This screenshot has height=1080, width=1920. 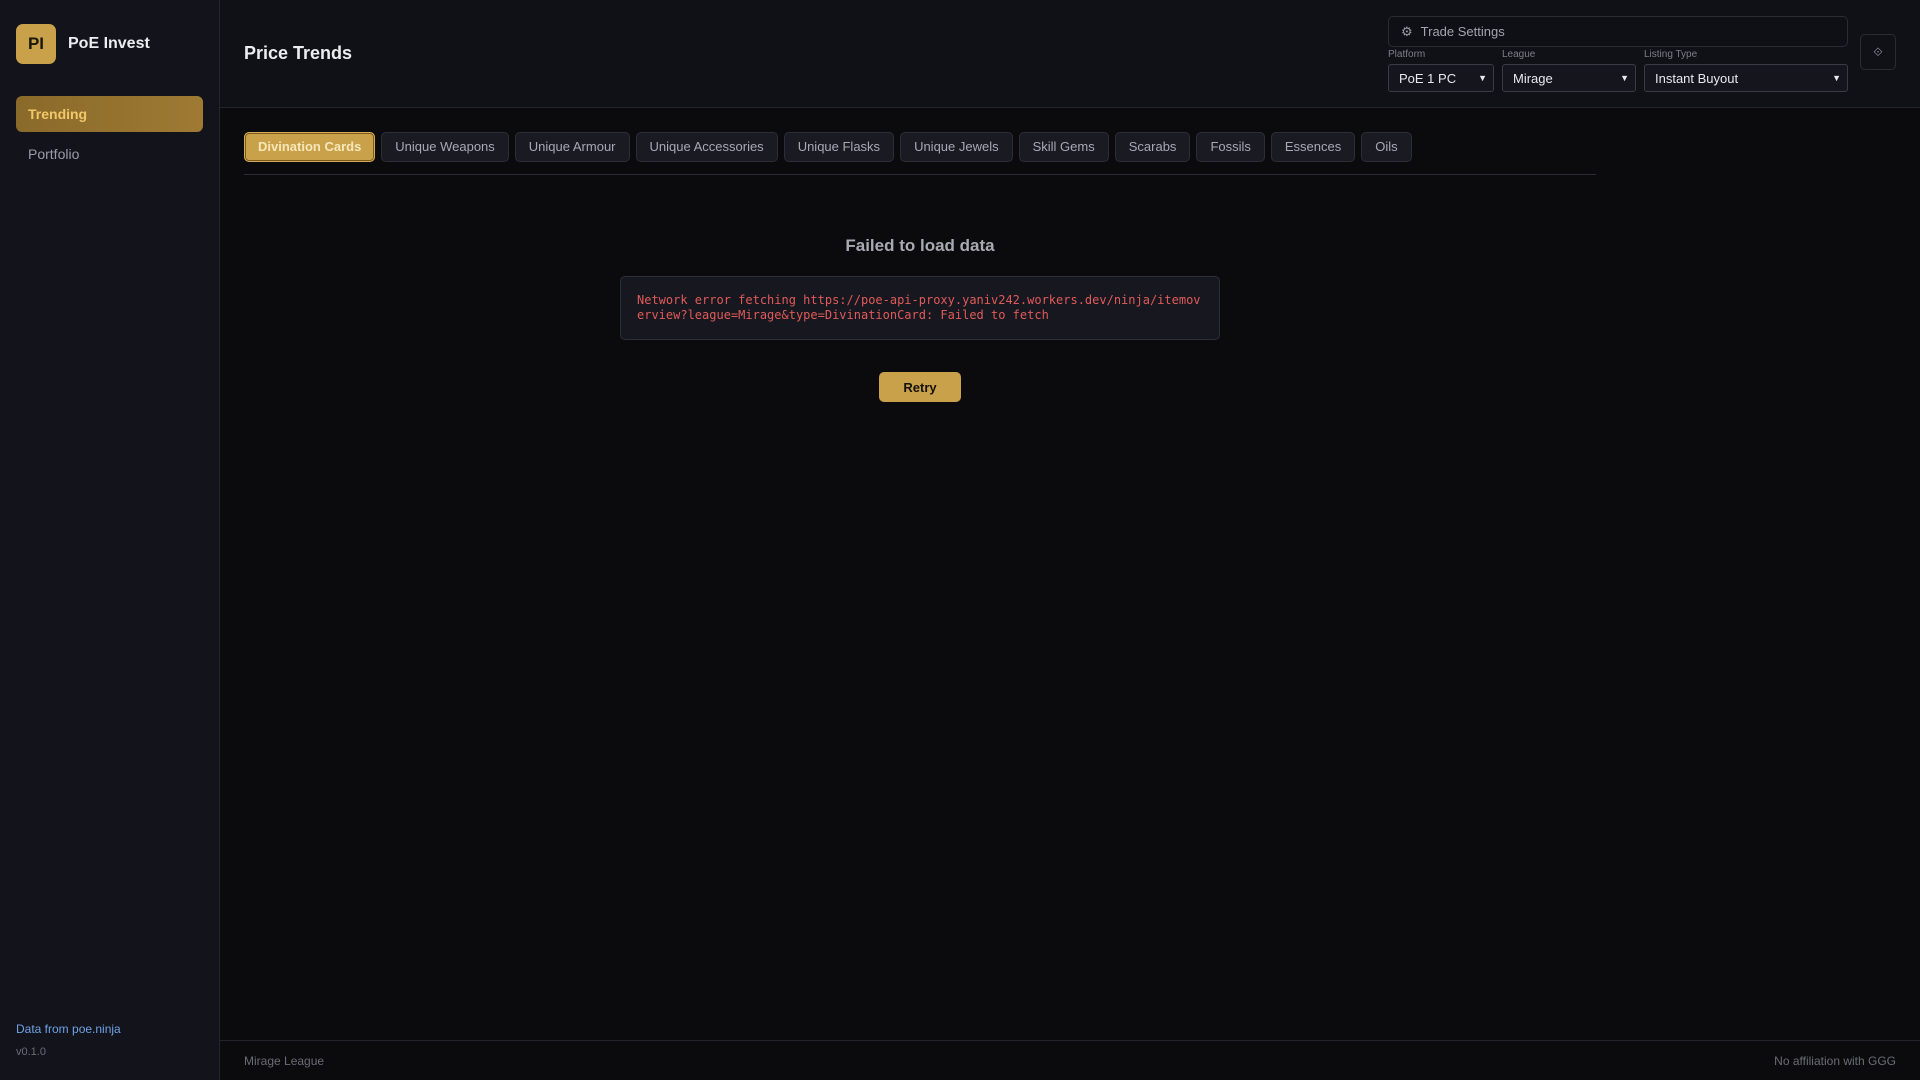 I want to click on page-title: Price Trends, so click(x=298, y=53).